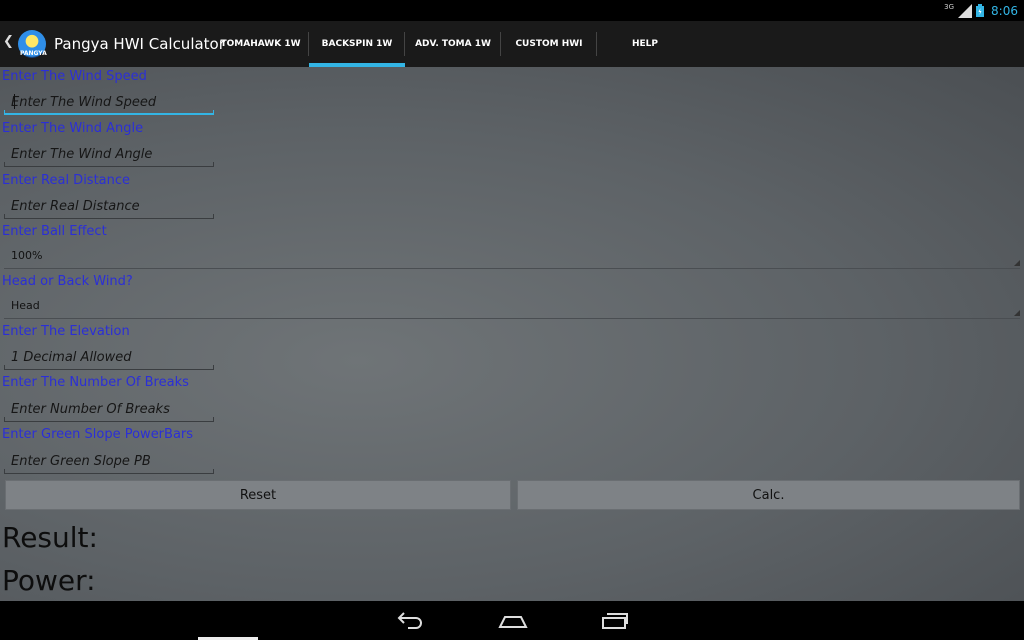 Image resolution: width=1024 pixels, height=640 pixels. I want to click on navigation-bar, so click(512, 620).